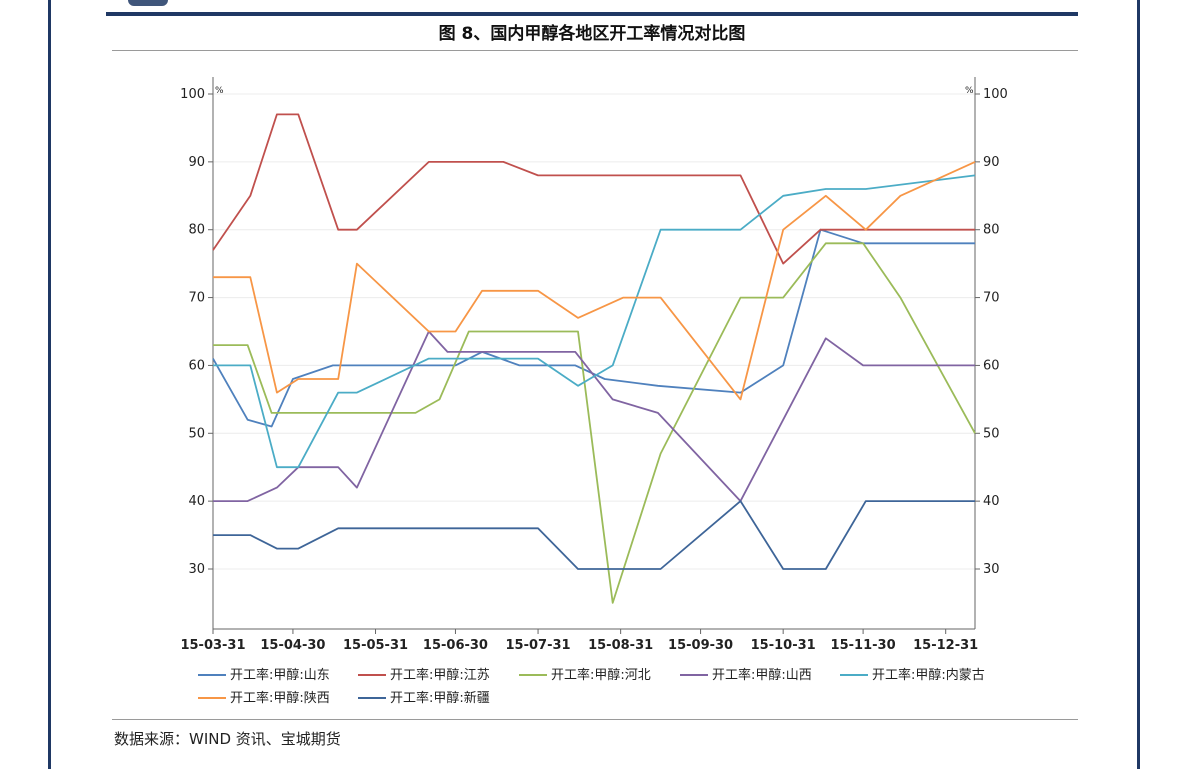 This screenshot has width=1191, height=769. Describe the element at coordinates (601, 675) in the screenshot. I see `legend-label: 开工率:甲醇:河北` at that location.